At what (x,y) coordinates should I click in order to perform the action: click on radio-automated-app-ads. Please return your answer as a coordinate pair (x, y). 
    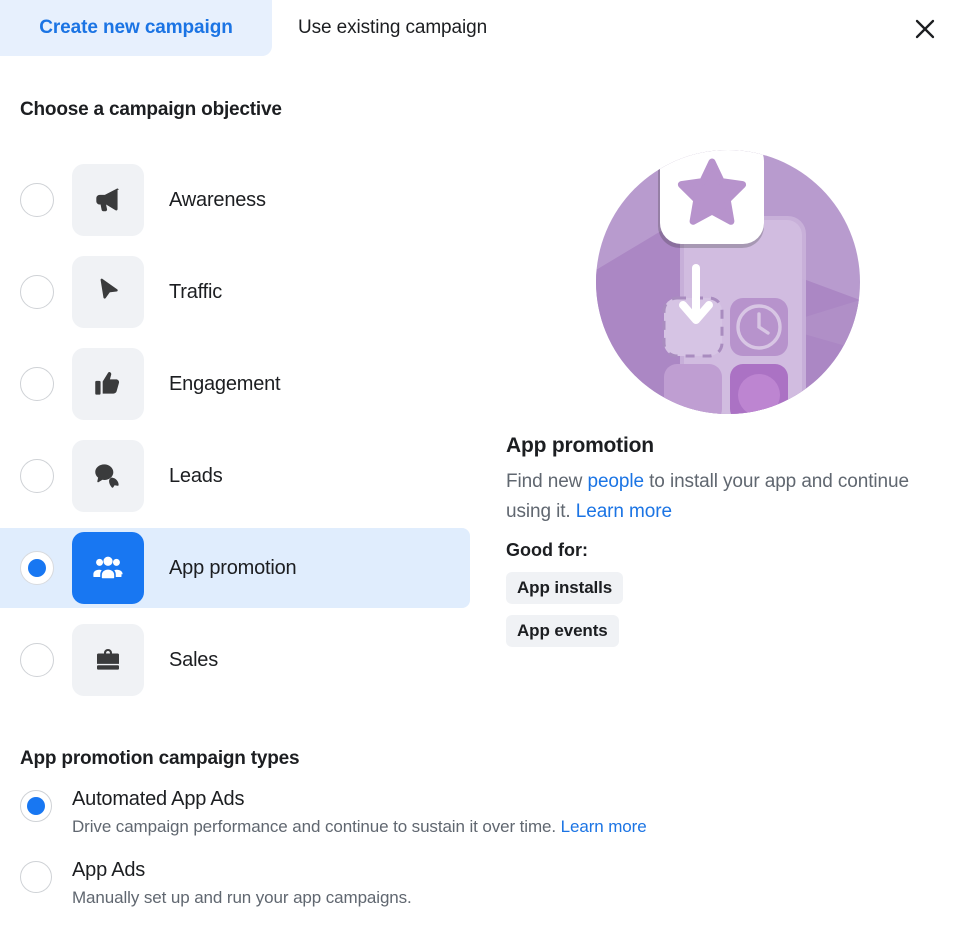
    Looking at the image, I should click on (36, 806).